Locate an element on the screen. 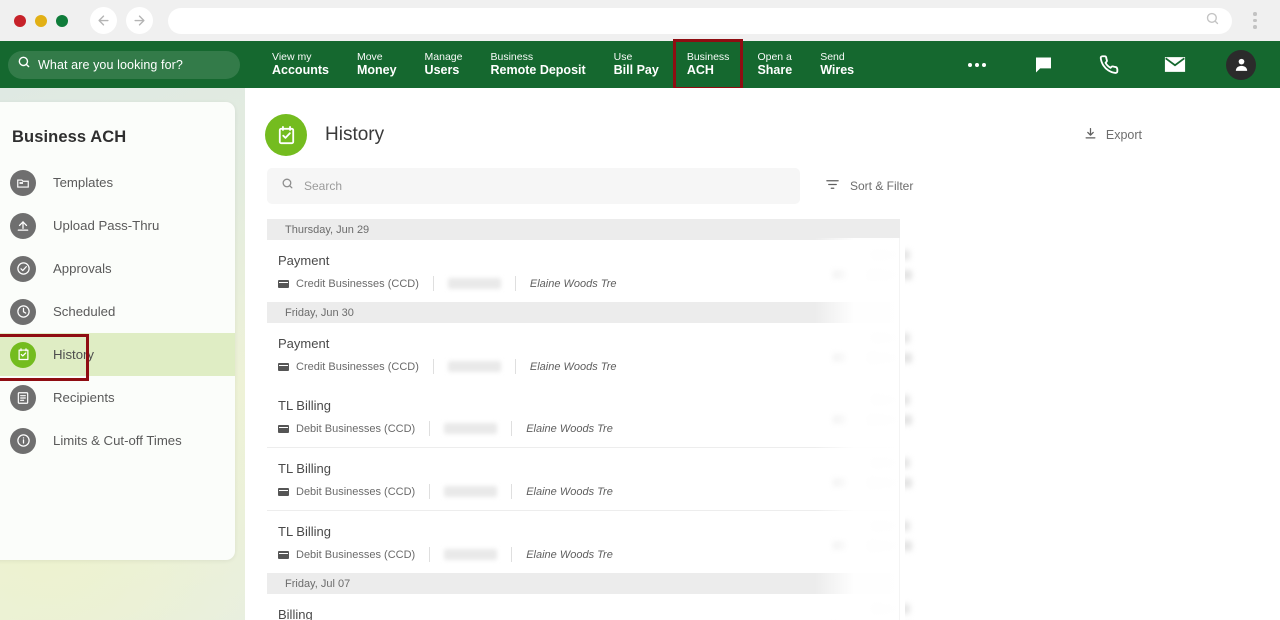 This screenshot has width=1280, height=620. sidebar-item-recipients: Recipients is located at coordinates (117, 397).